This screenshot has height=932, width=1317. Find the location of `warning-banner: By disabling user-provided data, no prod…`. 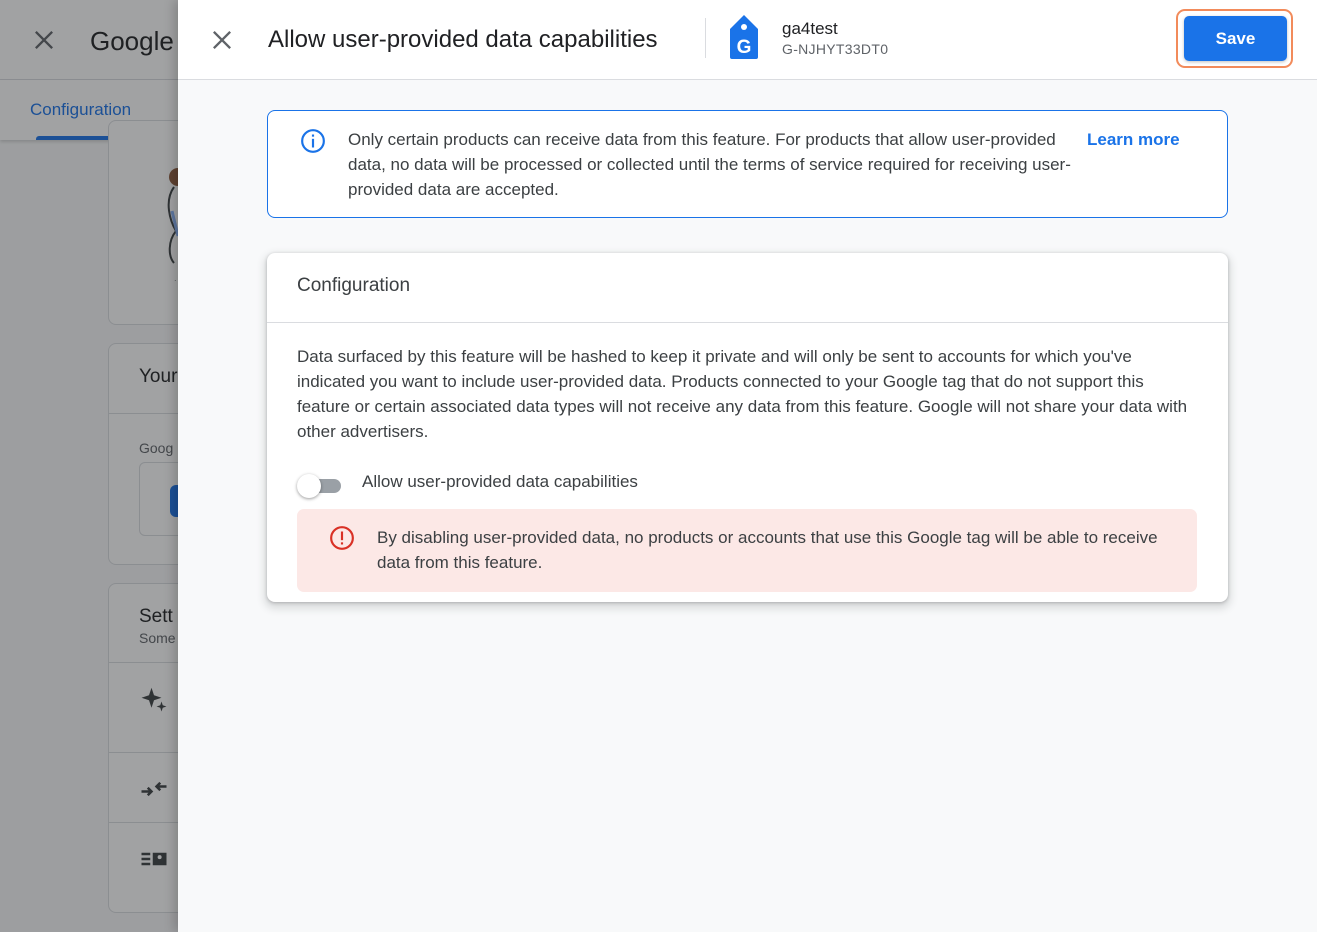

warning-banner: By disabling user-provided data, no prod… is located at coordinates (747, 550).